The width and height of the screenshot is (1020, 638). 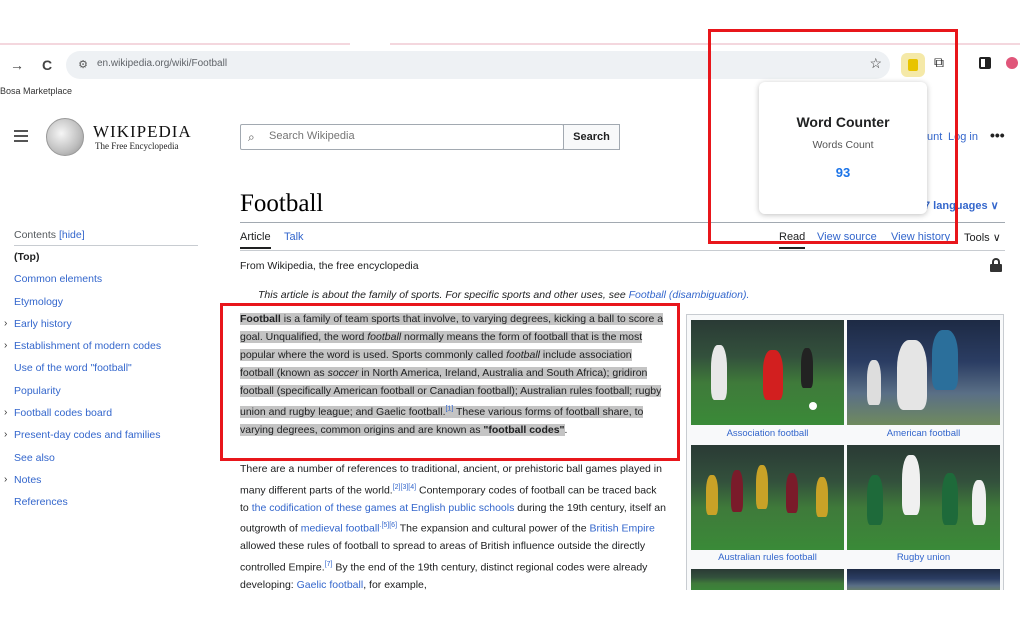 What do you see at coordinates (104, 463) in the screenshot?
I see `toc-item: See also` at bounding box center [104, 463].